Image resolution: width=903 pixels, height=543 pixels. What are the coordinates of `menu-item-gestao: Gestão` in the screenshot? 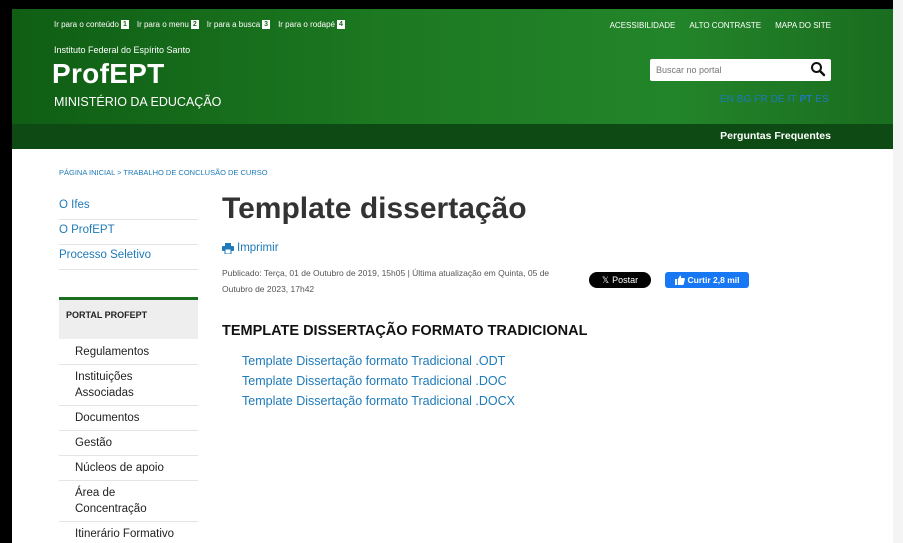 It's located at (128, 443).